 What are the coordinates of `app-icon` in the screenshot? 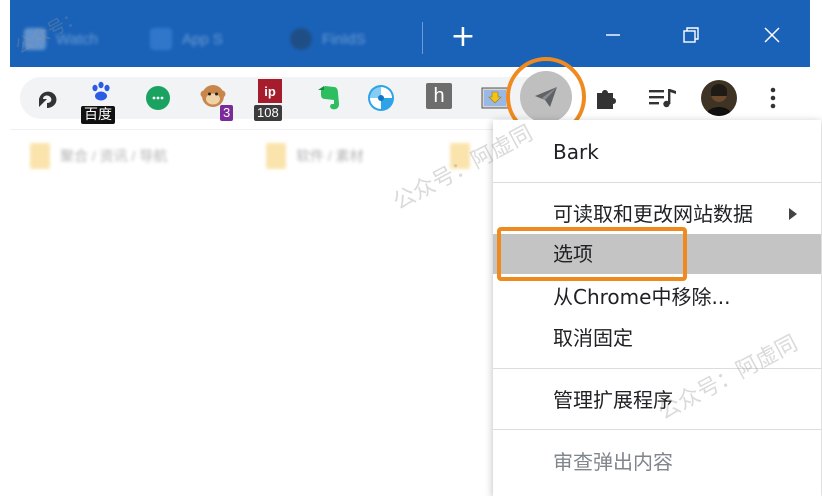 It's located at (161, 39).